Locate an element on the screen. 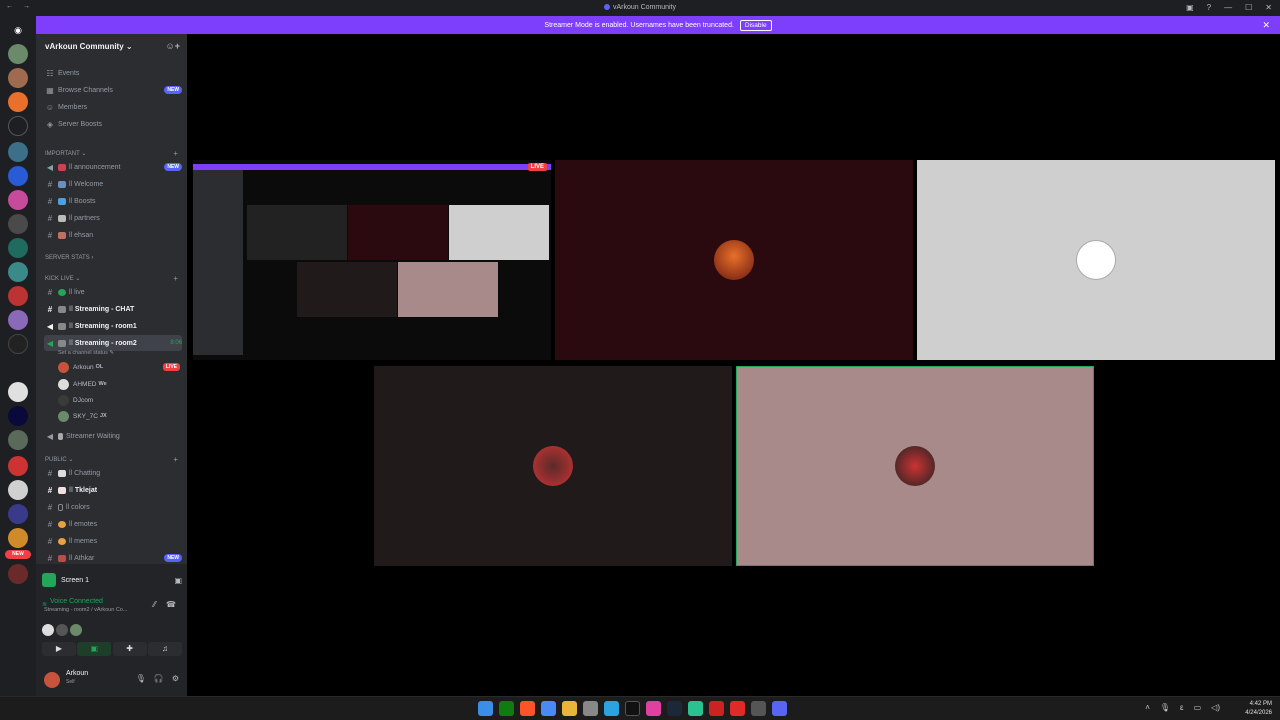  screen-share-row: Screen 1 ▣ is located at coordinates (112, 580).